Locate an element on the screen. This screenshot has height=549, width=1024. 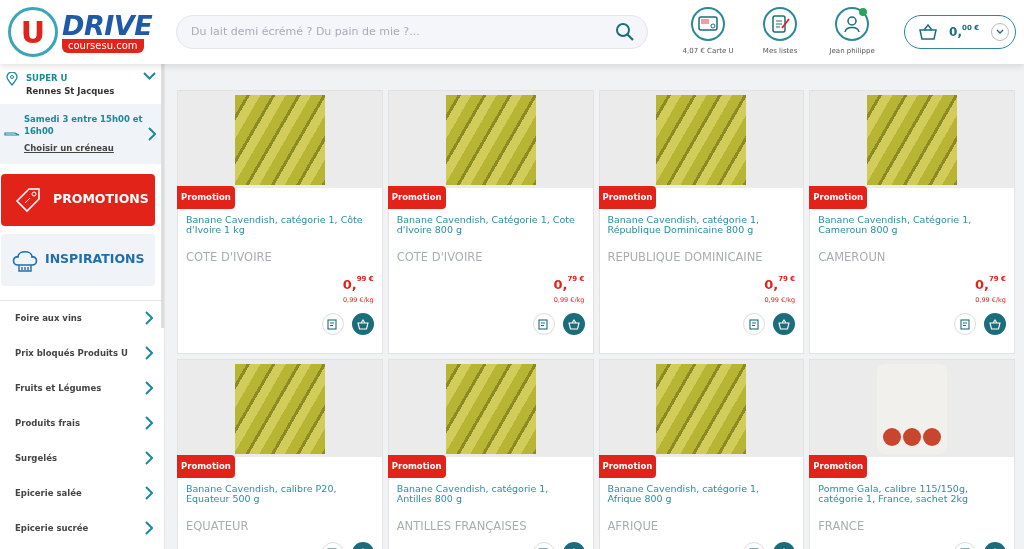
product-title: Banane Cavendish, calibre P20, Equateur 500 g is located at coordinates (280, 501).